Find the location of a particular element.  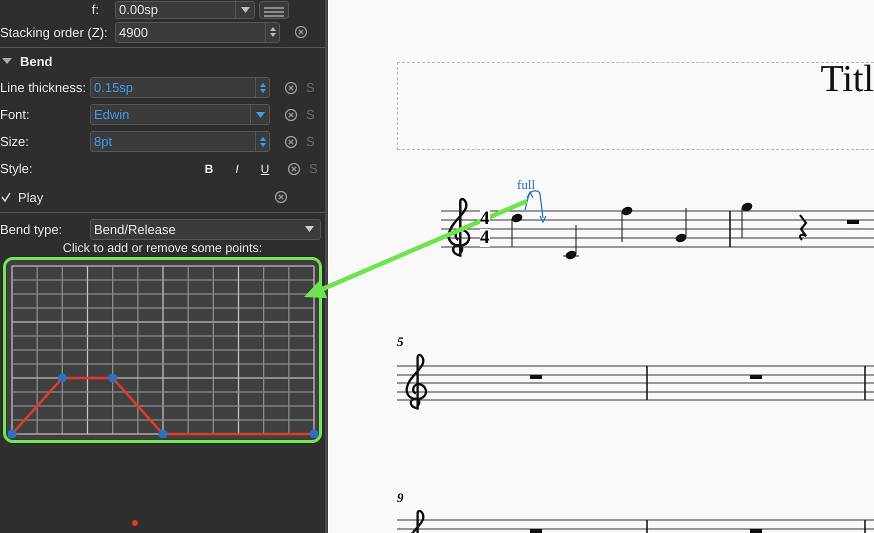

score-title: Titl is located at coordinates (847, 82).